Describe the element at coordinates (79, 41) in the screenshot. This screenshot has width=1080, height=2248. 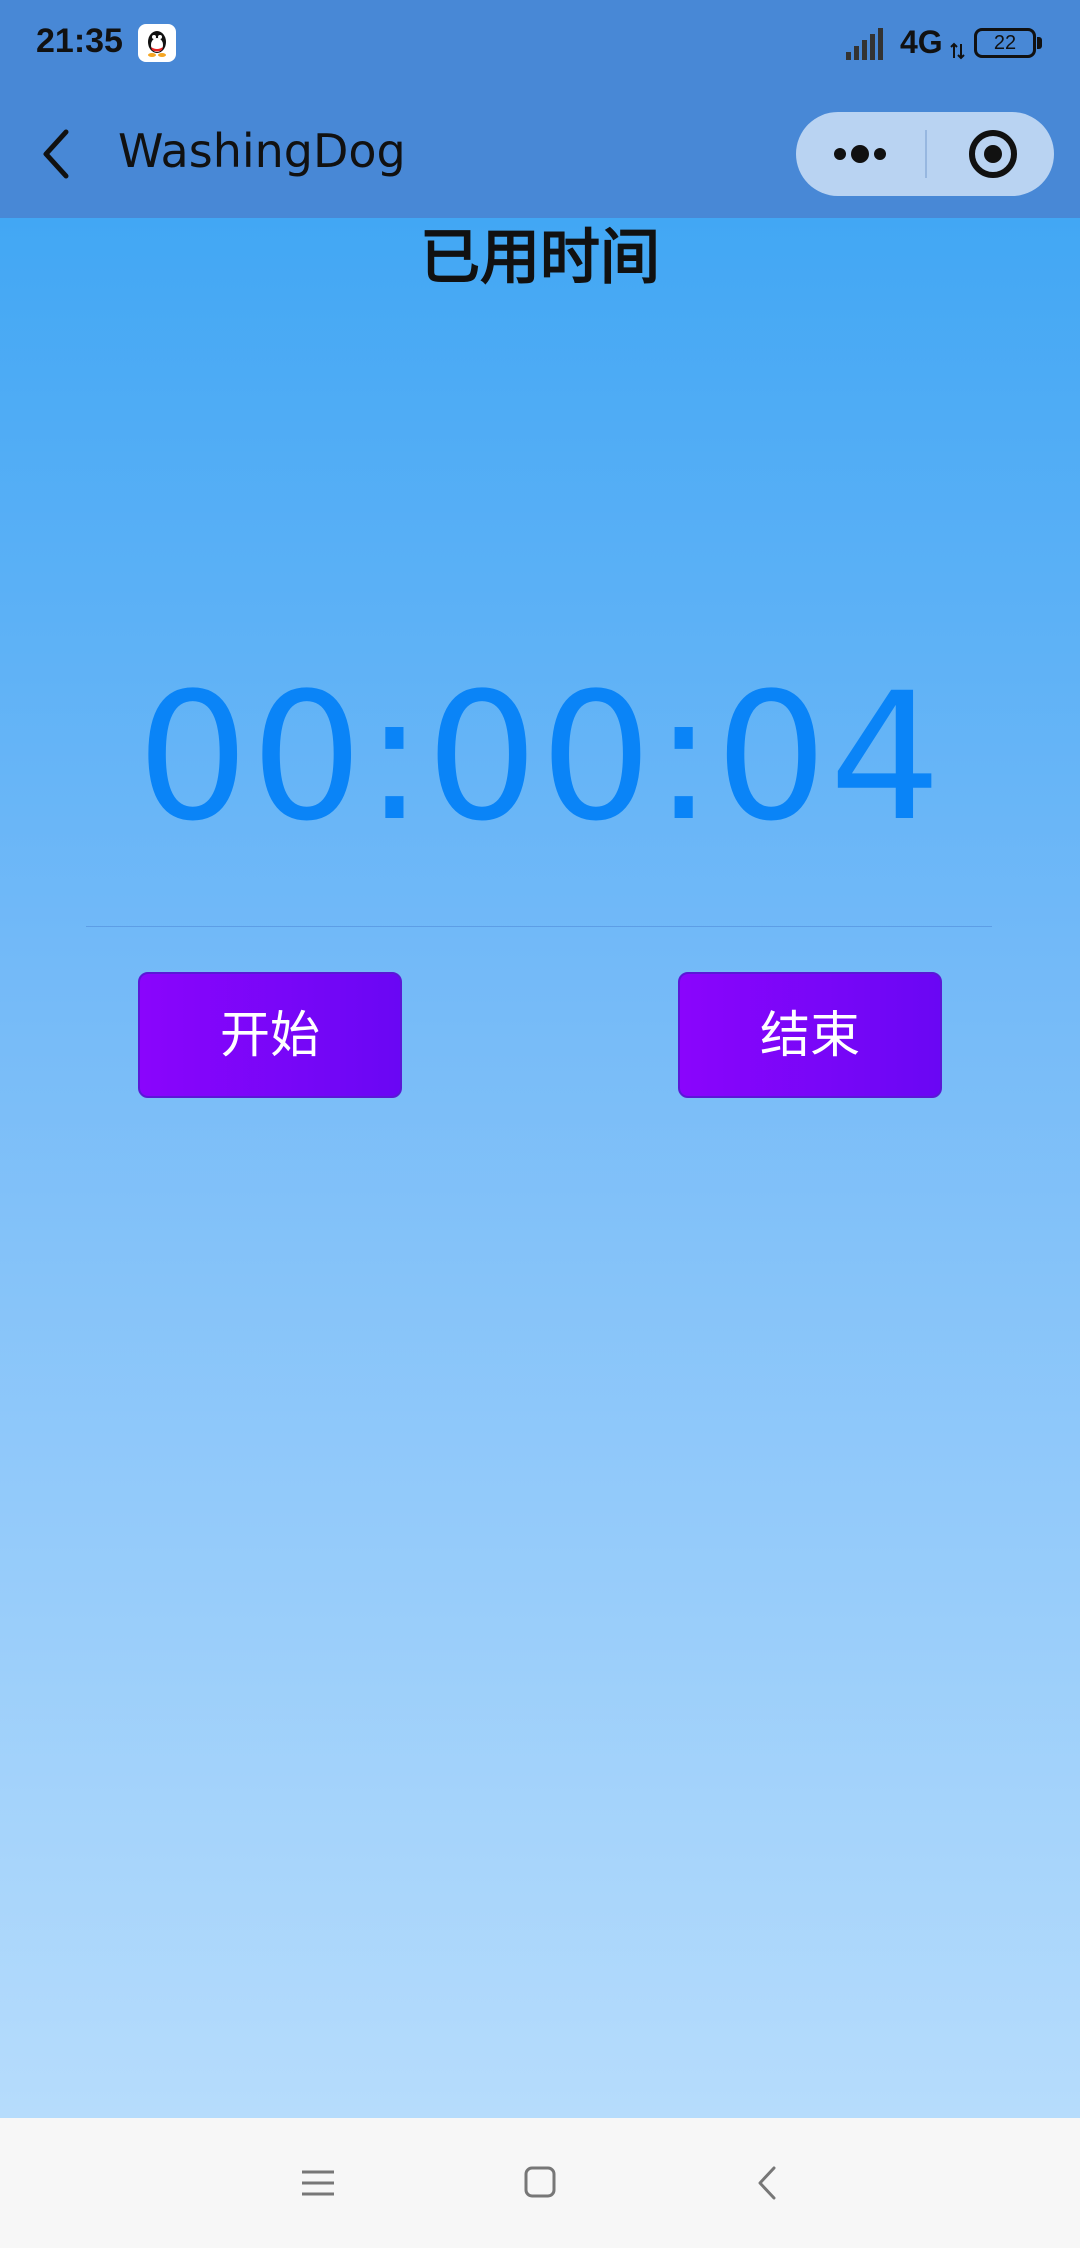
I see `status-time: 21:35` at that location.